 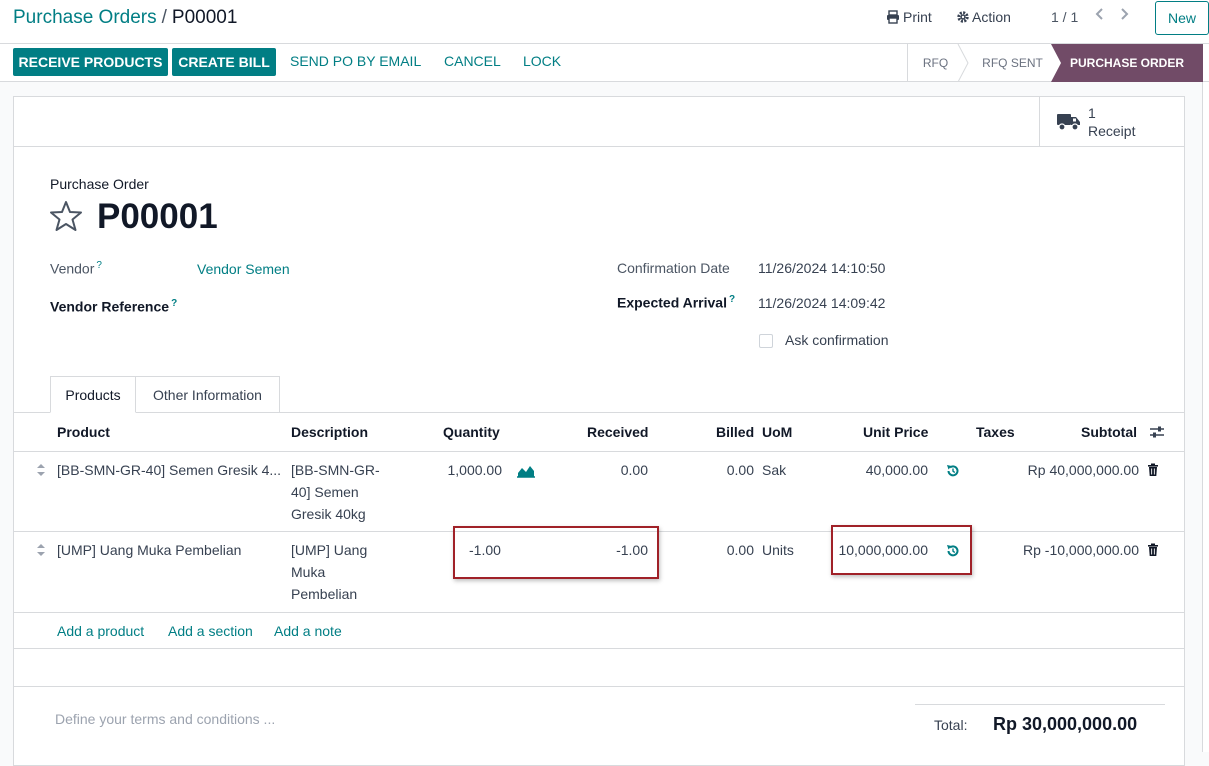 I want to click on col-billed: Billed, so click(x=735, y=432).